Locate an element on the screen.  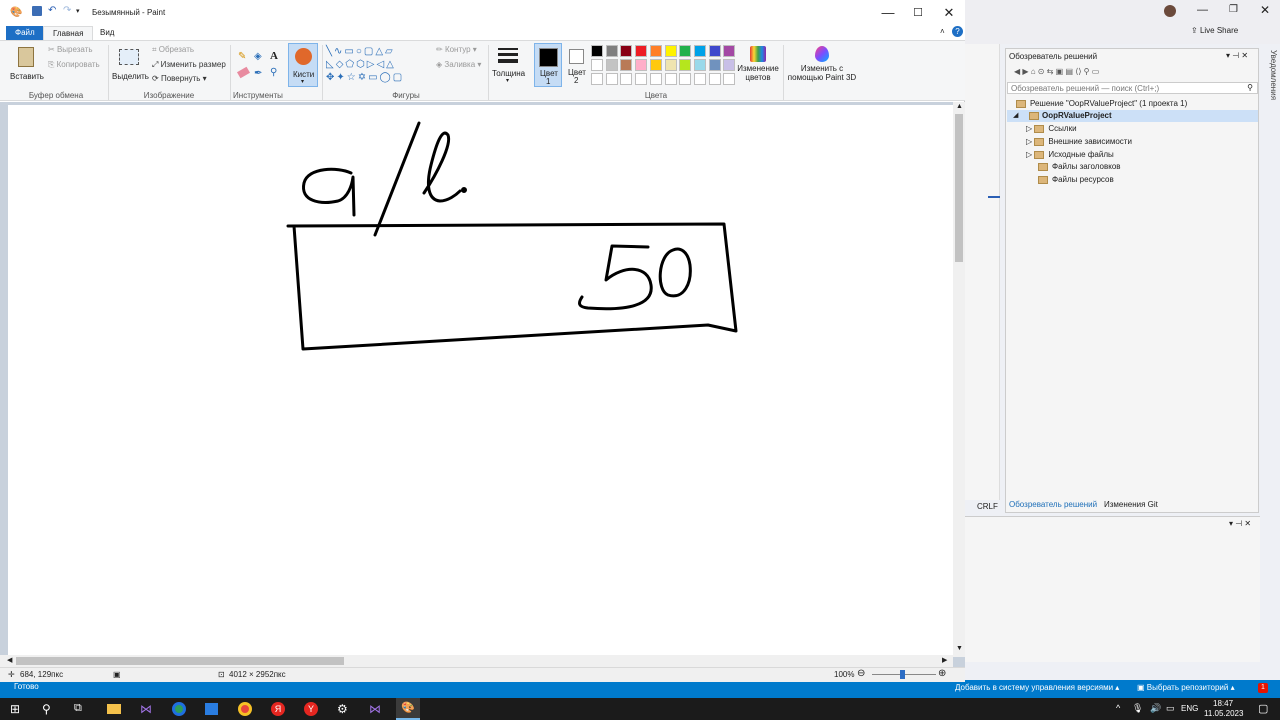
store-icon is located at coordinates (211, 709).